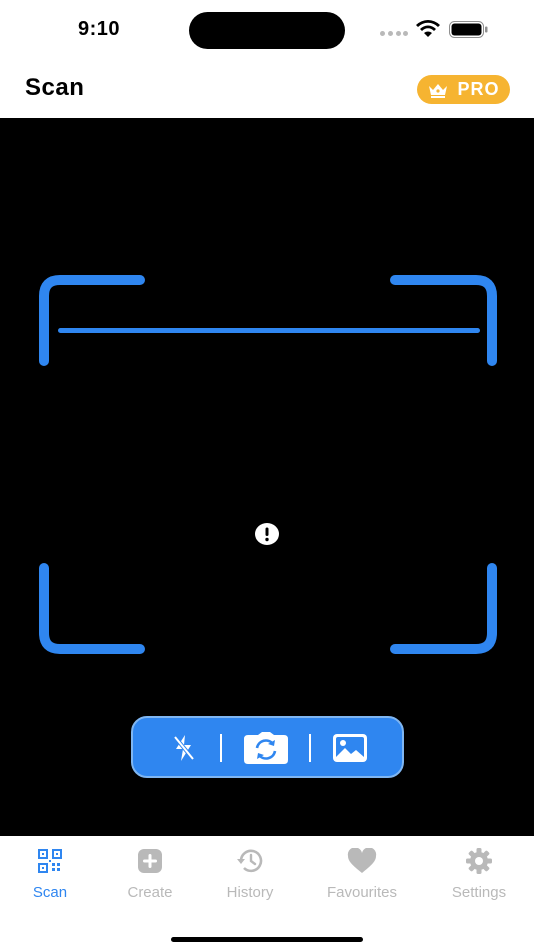  I want to click on tab-scan: Scan, so click(50, 873).